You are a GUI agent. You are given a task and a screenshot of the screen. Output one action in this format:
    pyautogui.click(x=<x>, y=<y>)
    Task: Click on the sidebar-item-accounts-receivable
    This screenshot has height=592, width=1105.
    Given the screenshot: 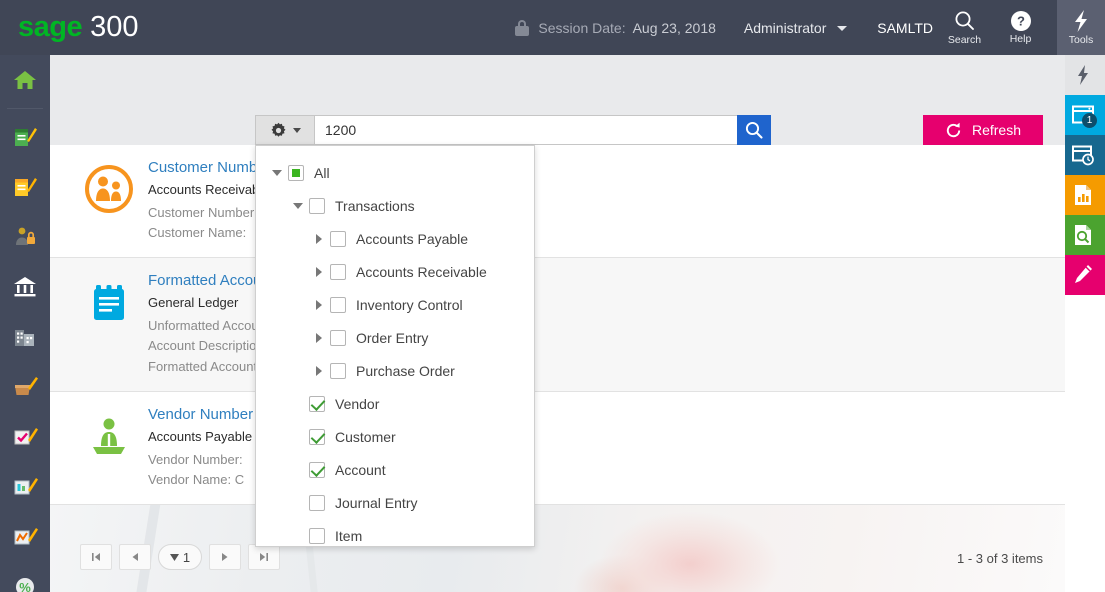 What is the action you would take?
    pyautogui.click(x=25, y=137)
    